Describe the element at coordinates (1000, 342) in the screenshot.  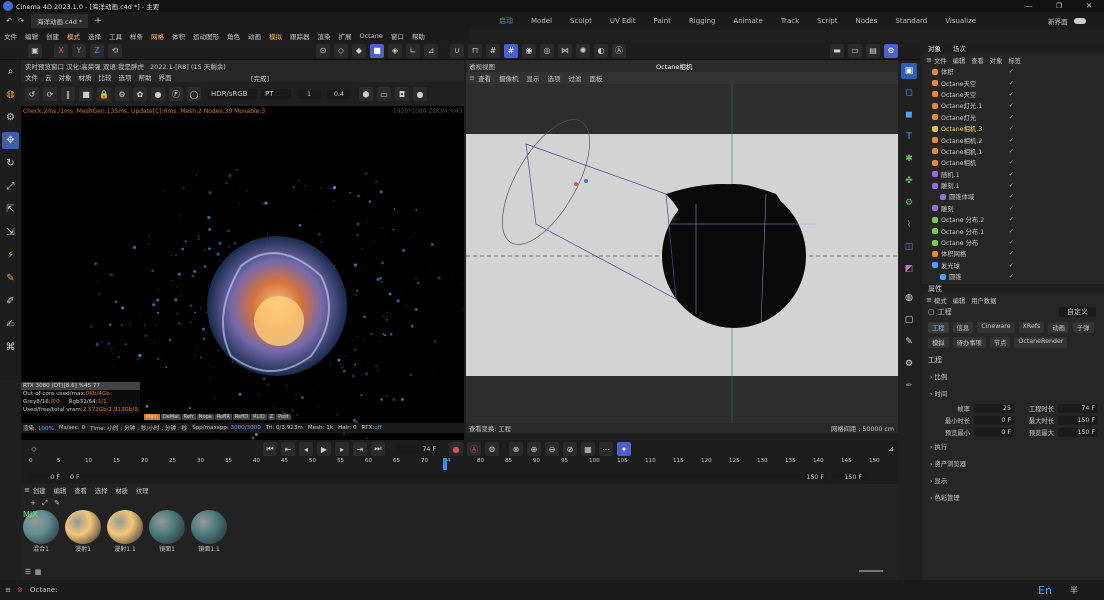
I see `attribute-tab: 节点` at that location.